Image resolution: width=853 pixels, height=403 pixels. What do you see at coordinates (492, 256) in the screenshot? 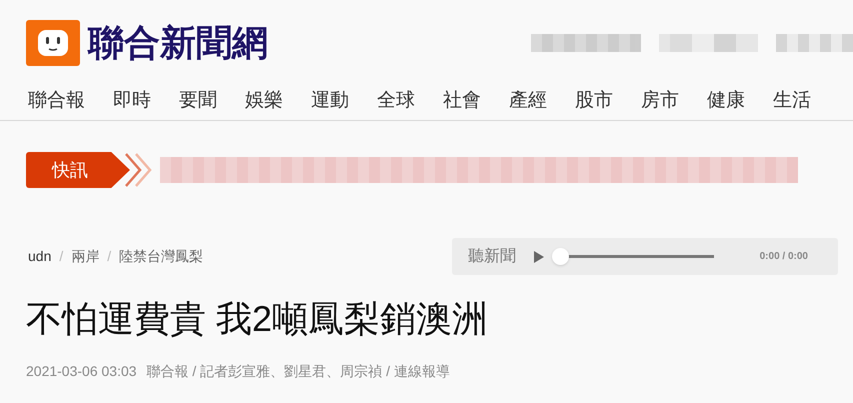
I see `listen-label: 聽新聞` at bounding box center [492, 256].